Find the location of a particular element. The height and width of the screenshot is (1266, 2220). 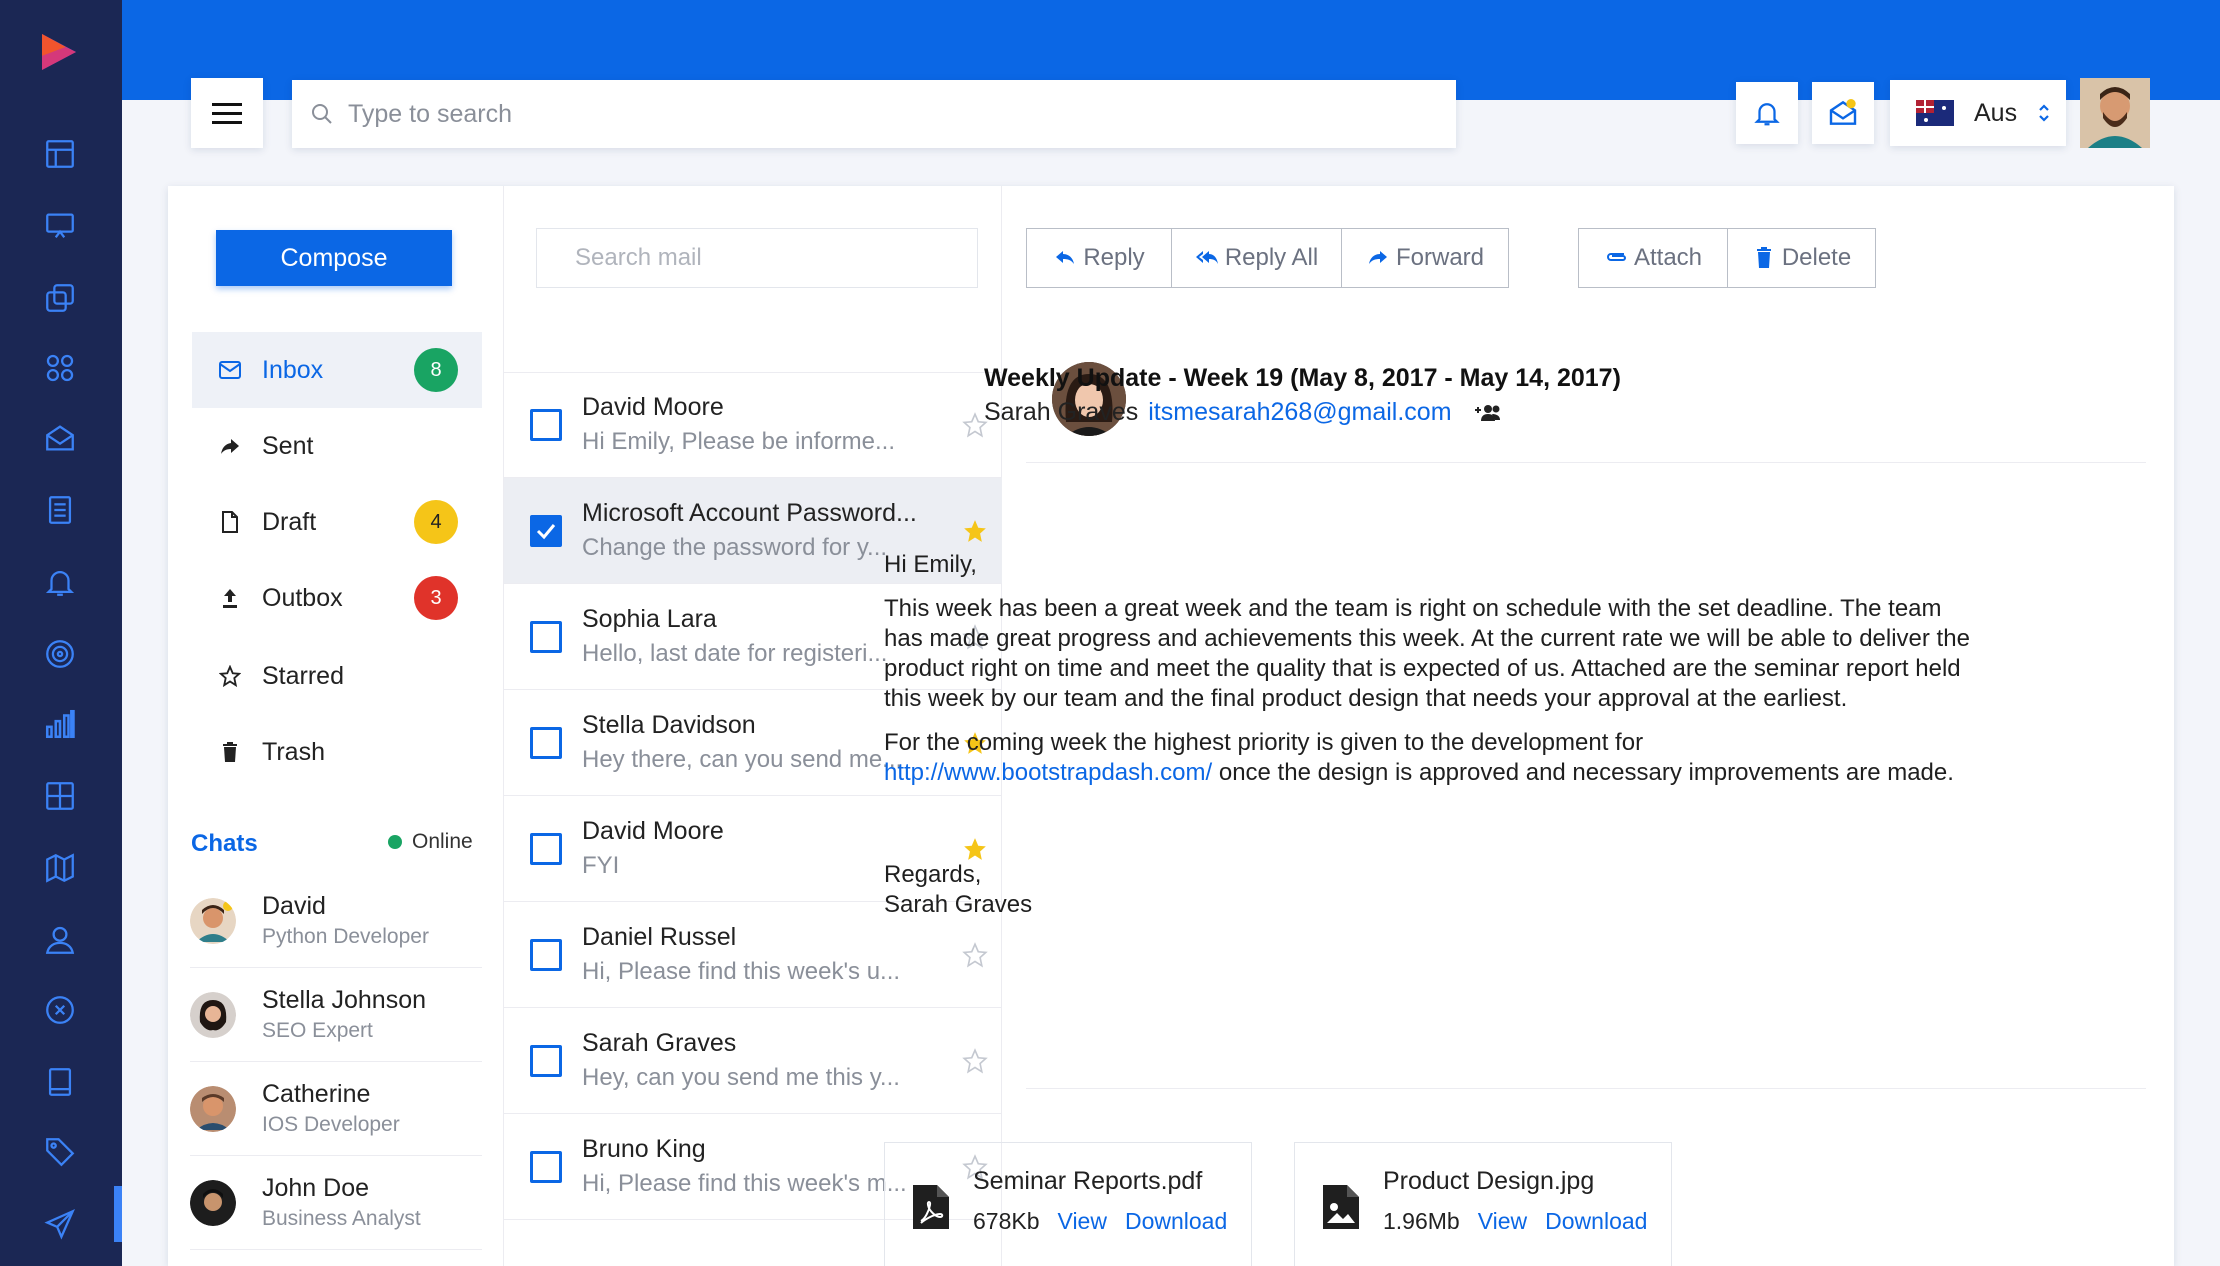

copy-icon is located at coordinates (60, 298).